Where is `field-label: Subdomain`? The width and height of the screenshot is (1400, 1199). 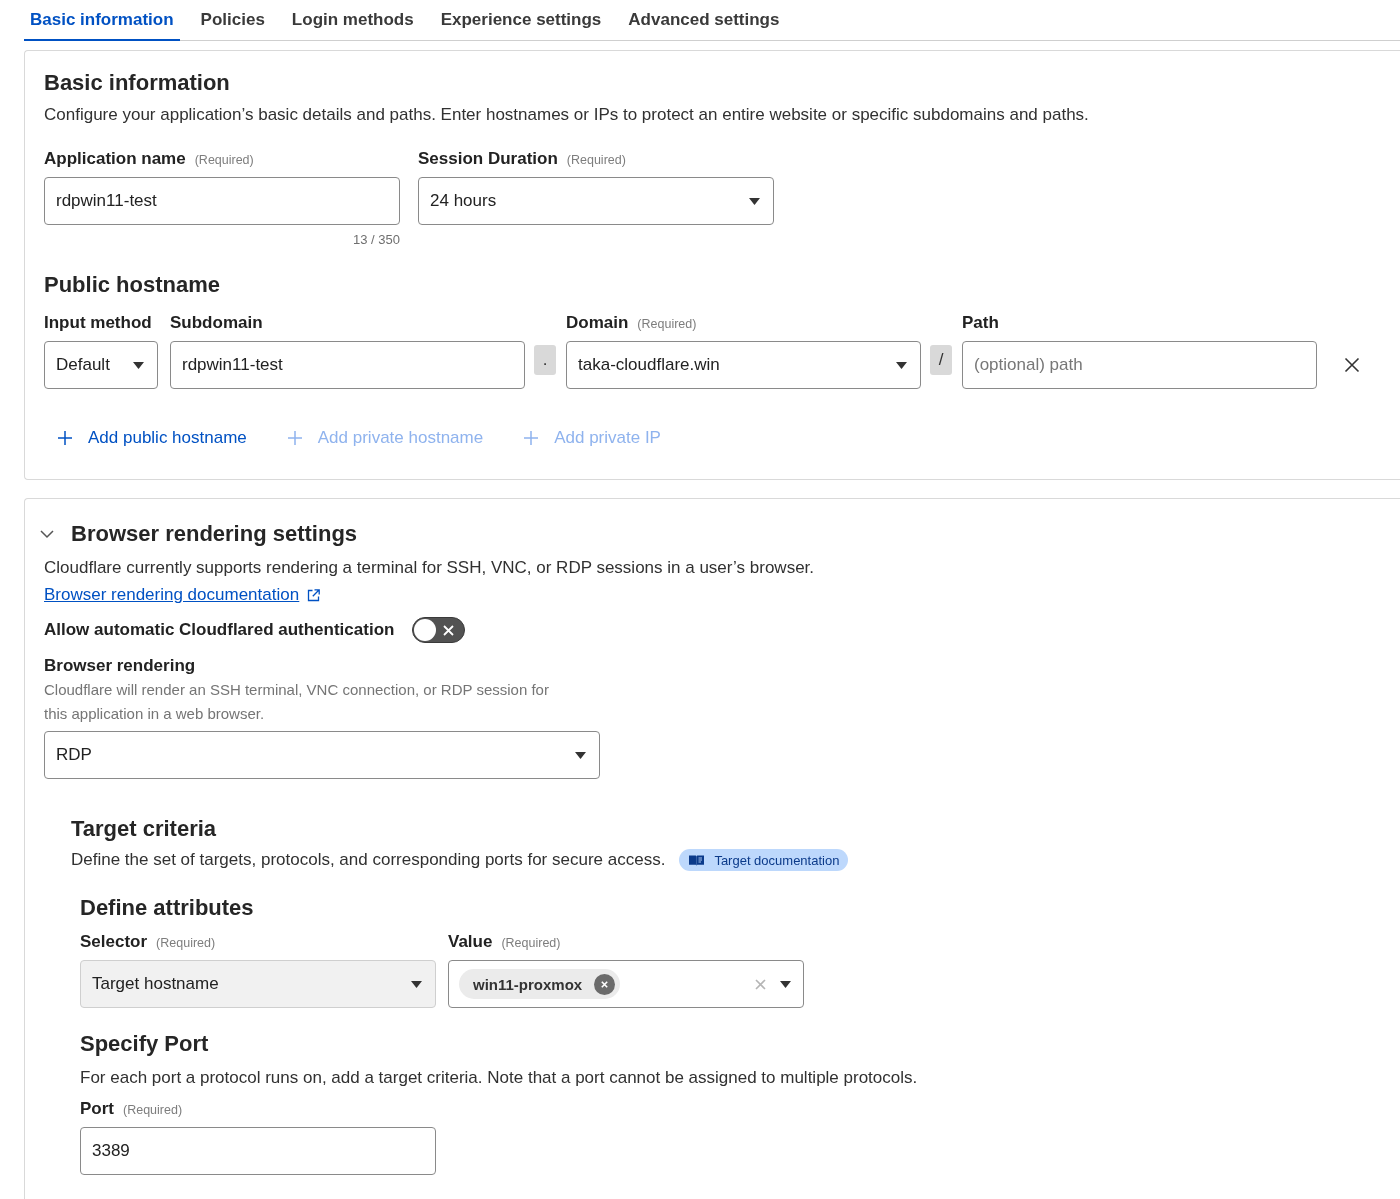
field-label: Subdomain is located at coordinates (216, 323).